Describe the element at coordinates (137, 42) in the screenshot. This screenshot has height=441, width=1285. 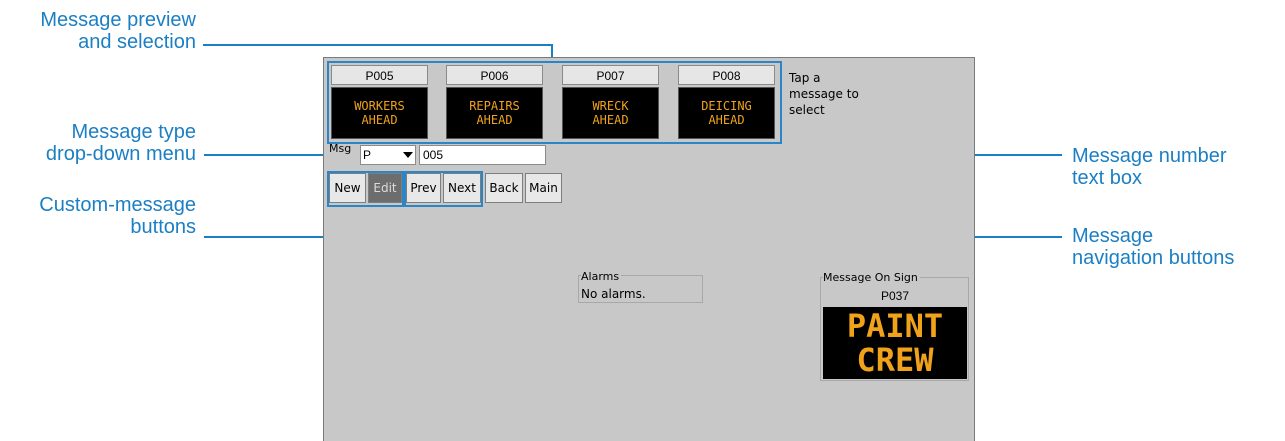
I see `preview-callout-line2: and selection` at that location.